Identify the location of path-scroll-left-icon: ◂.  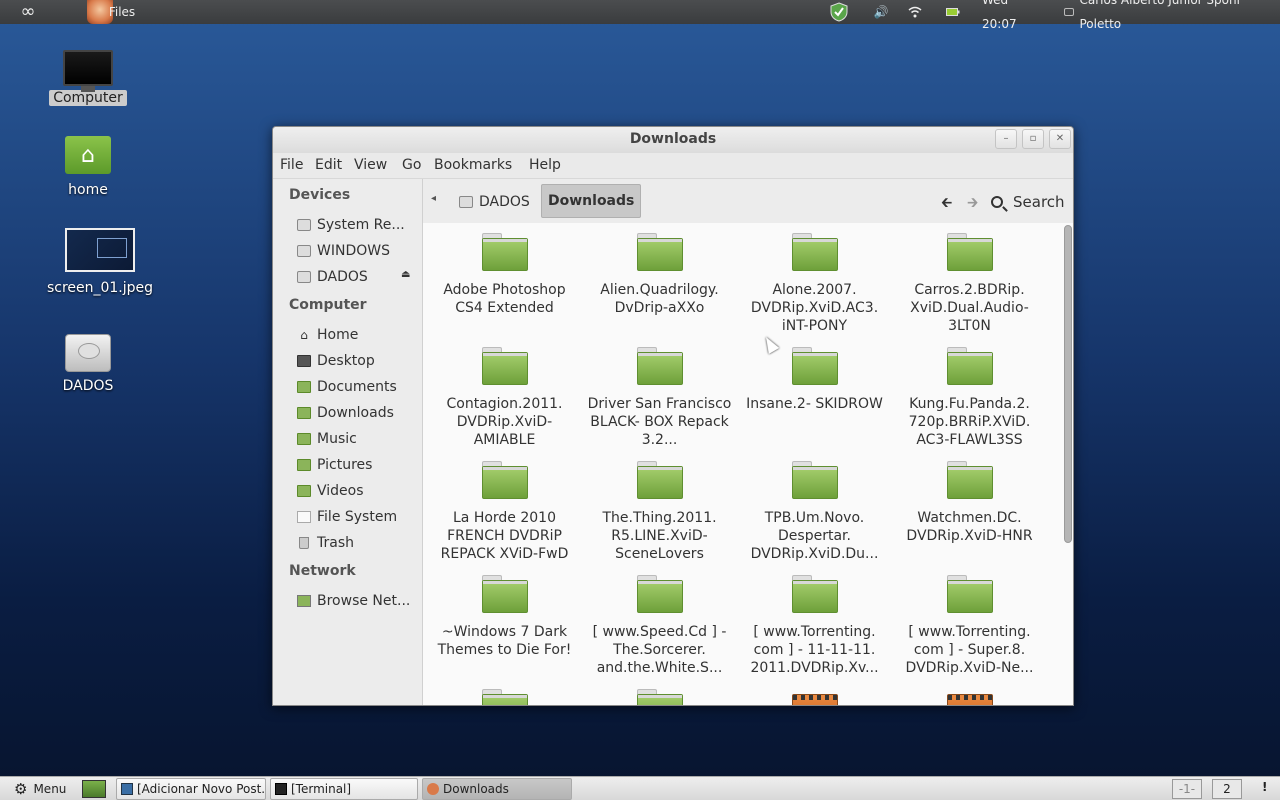
(433, 198).